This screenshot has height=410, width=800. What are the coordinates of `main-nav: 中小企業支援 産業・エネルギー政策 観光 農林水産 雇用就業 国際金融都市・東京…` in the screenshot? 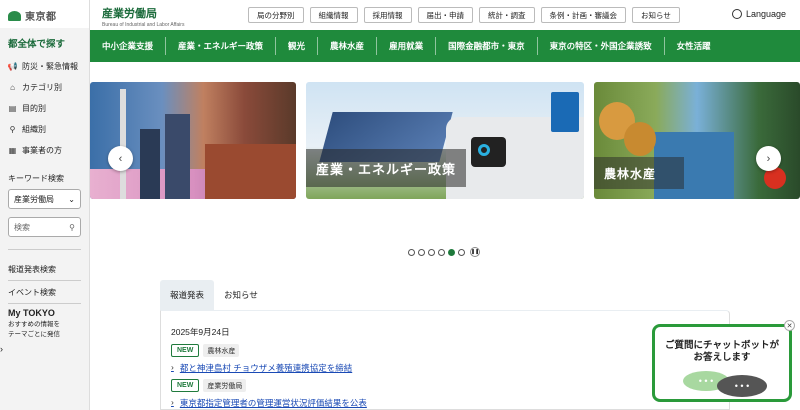 It's located at (445, 46).